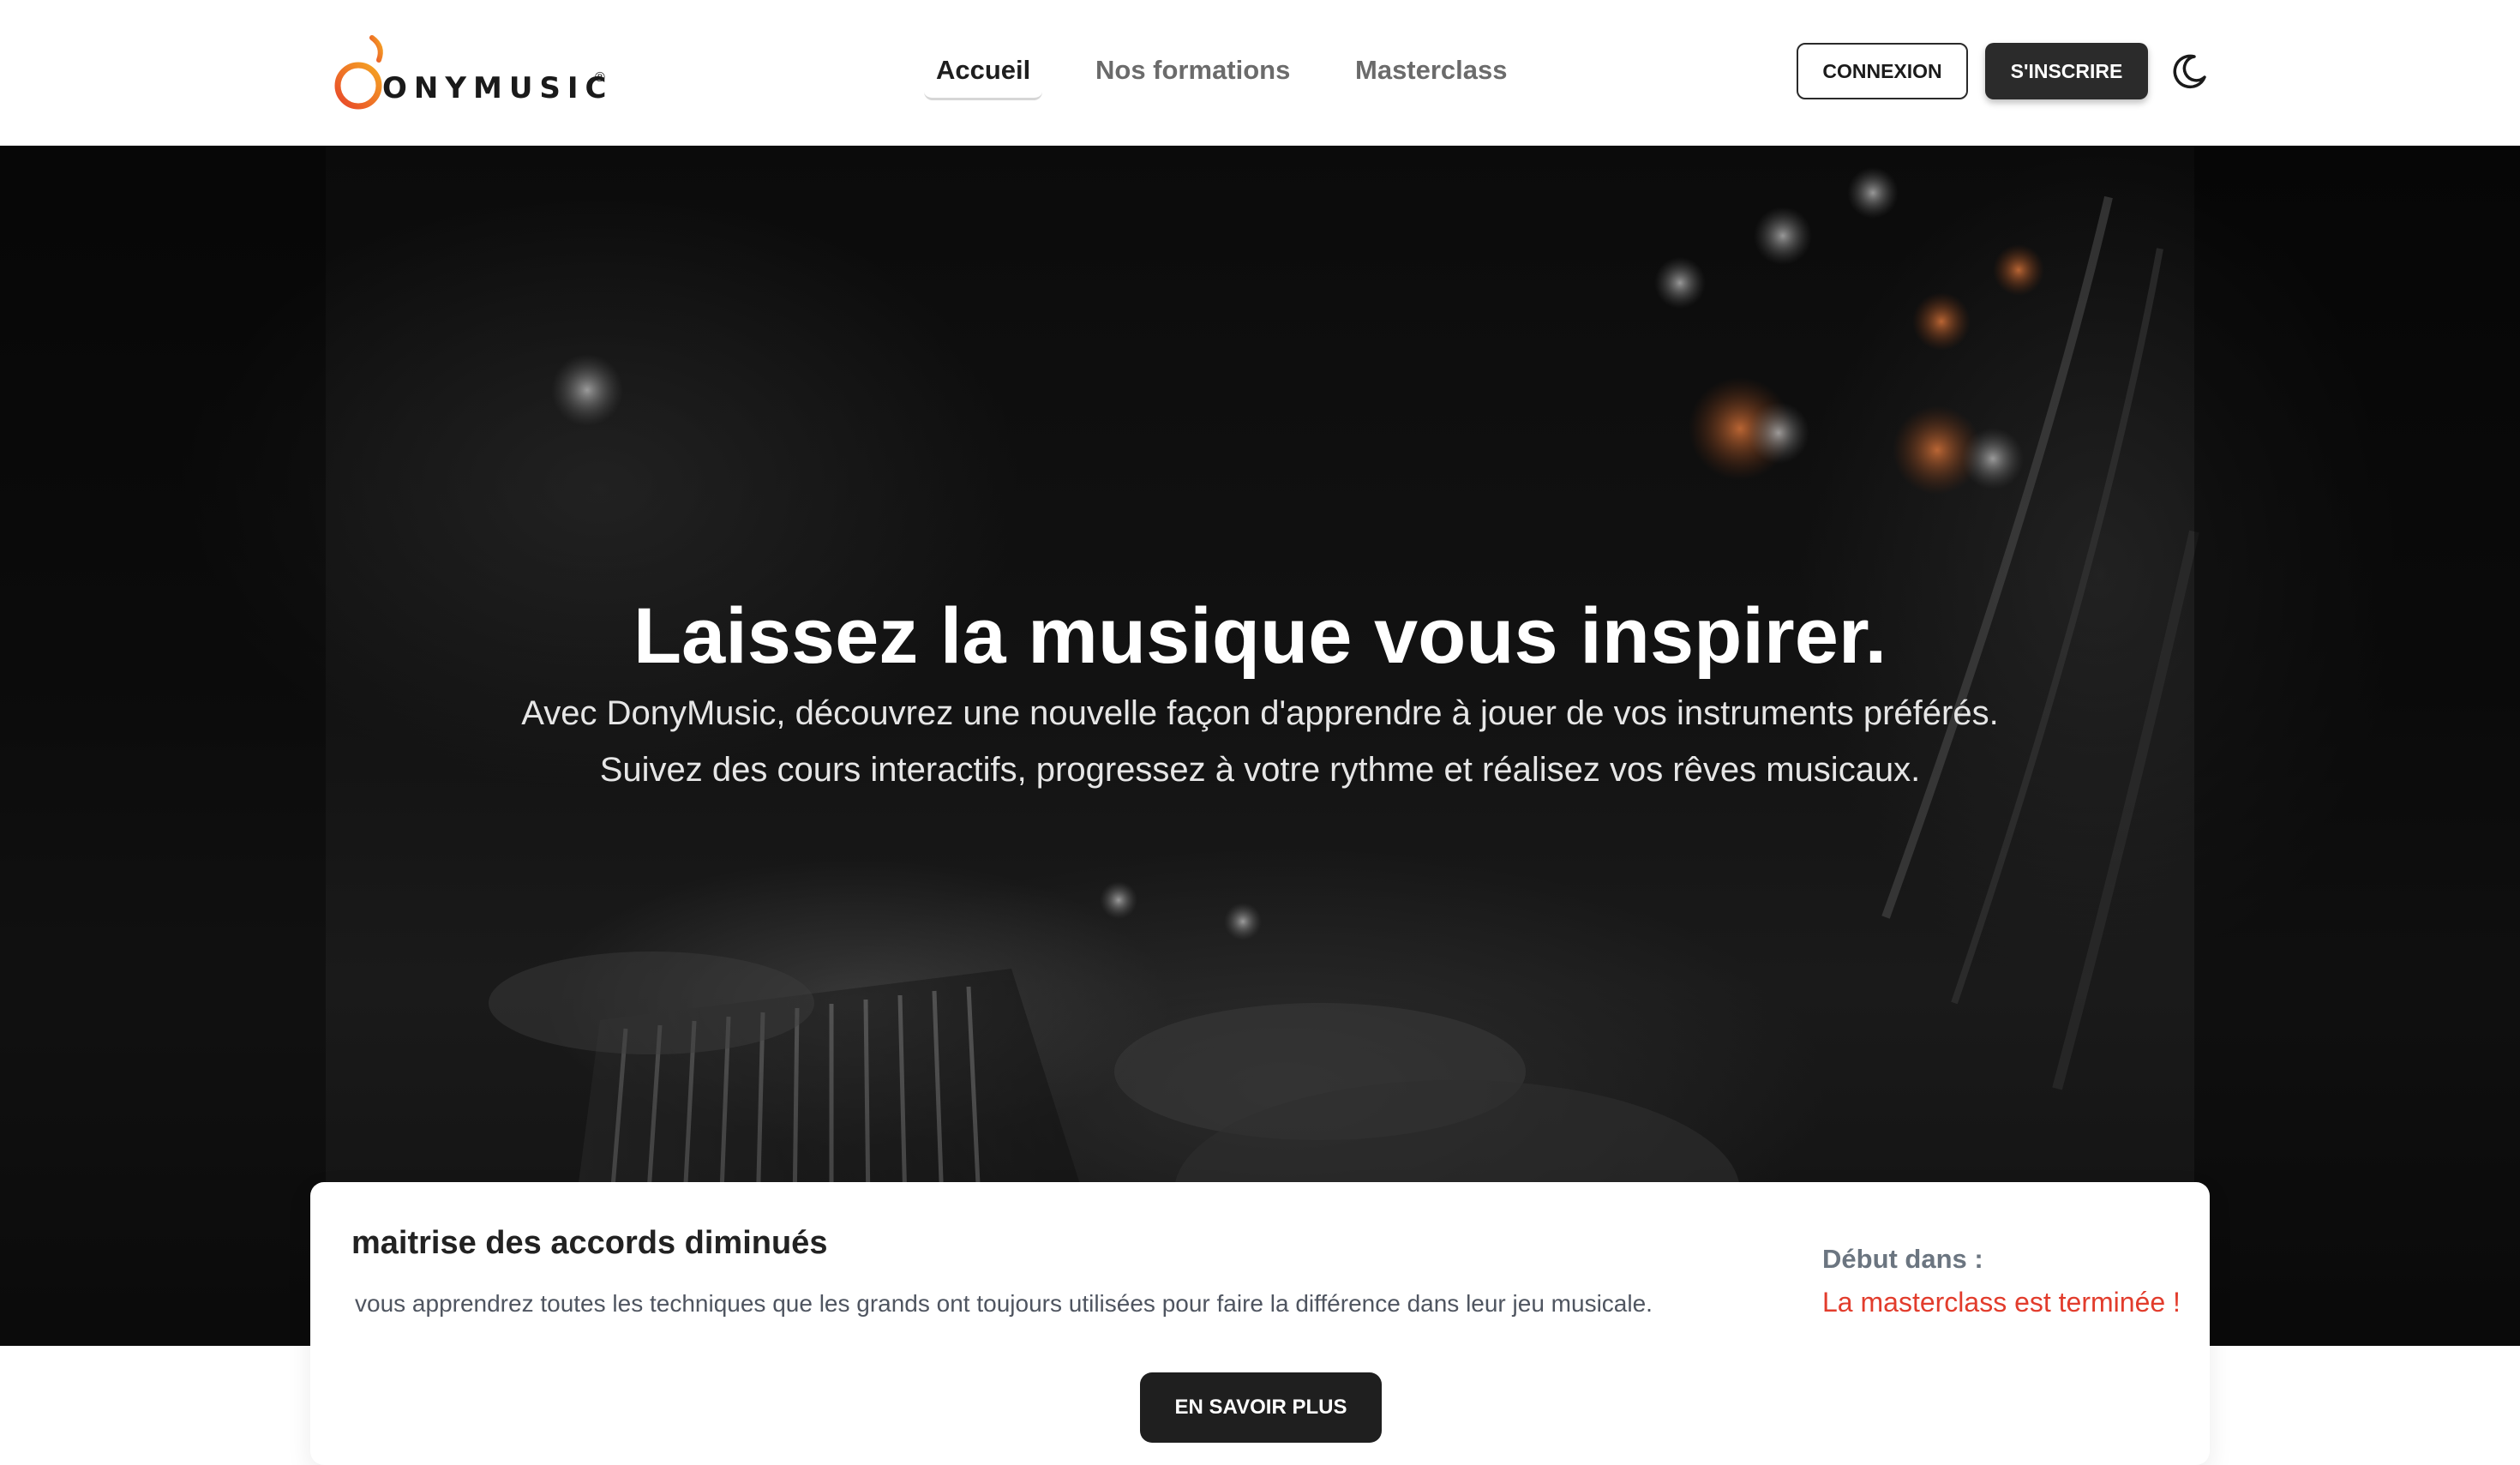 The image size is (2520, 1465). Describe the element at coordinates (1902, 1259) in the screenshot. I see `countdown-label: Début dans :` at that location.